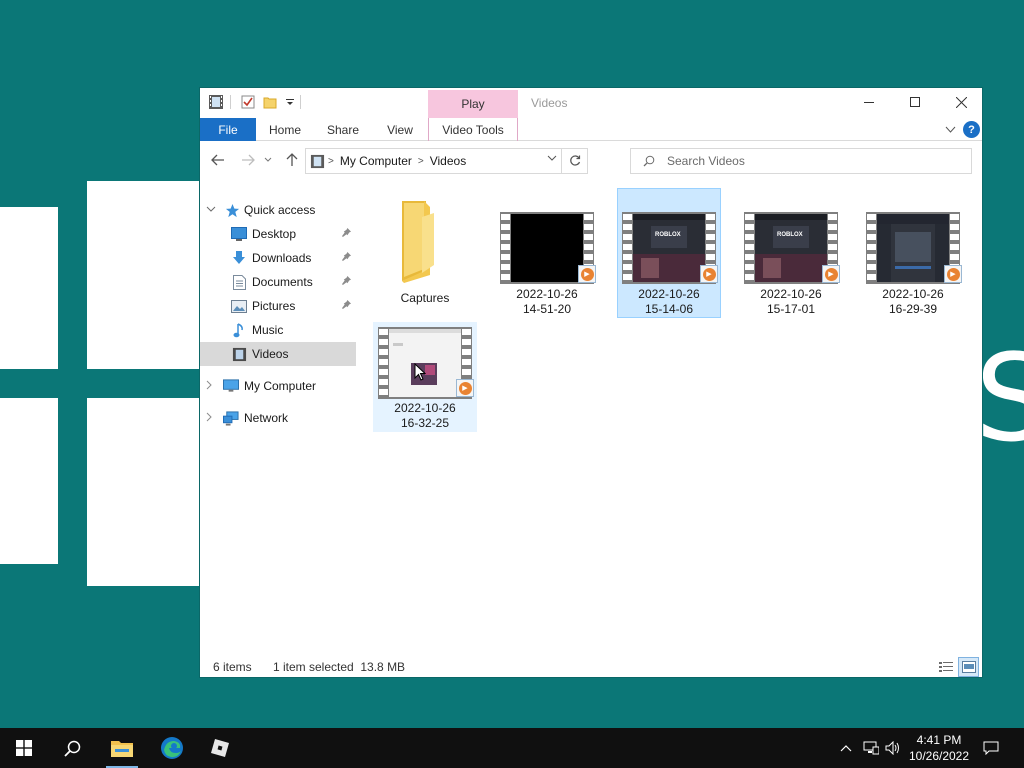  I want to click on arrow-up-icon, so click(292, 159).